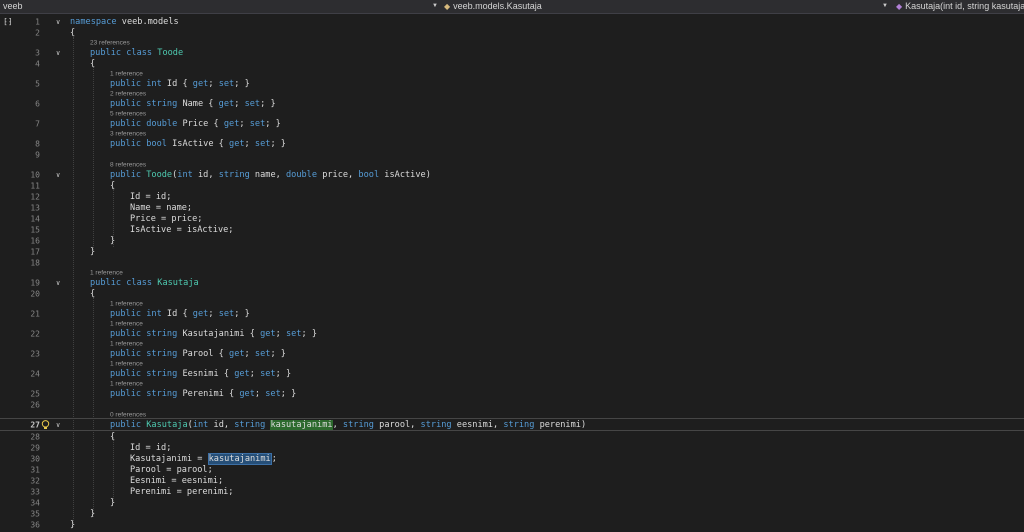 This screenshot has height=532, width=1024. I want to click on code-line: 4 {, so click(512, 63).